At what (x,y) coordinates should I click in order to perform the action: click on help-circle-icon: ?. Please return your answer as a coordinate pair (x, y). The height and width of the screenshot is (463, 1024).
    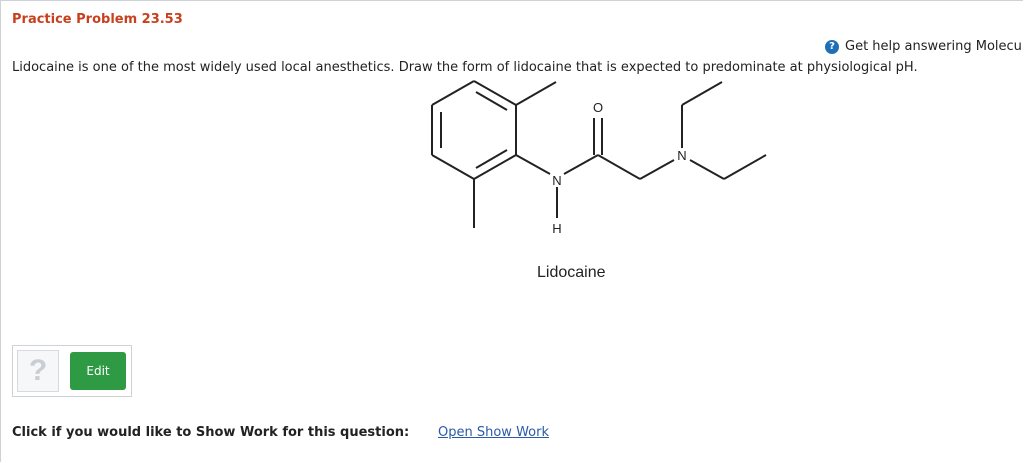
    Looking at the image, I should click on (832, 46).